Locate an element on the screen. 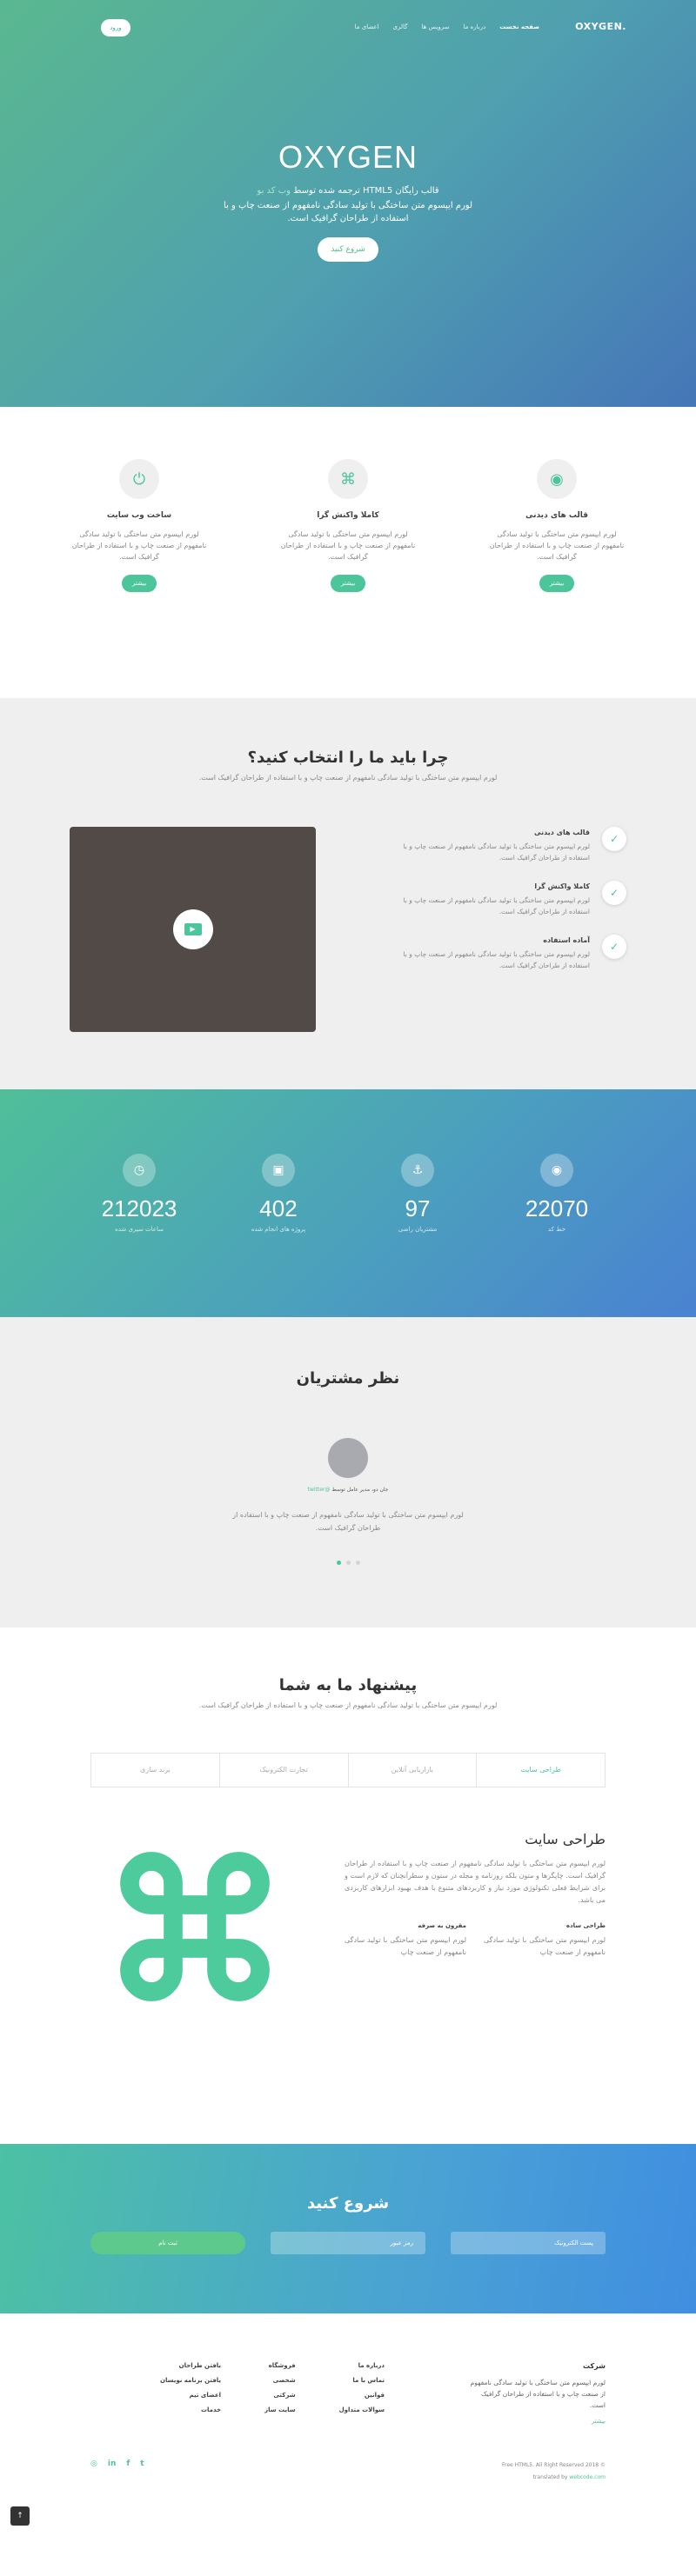 The width and height of the screenshot is (696, 2576). back-to-top-button: ↑ is located at coordinates (20, 2516).